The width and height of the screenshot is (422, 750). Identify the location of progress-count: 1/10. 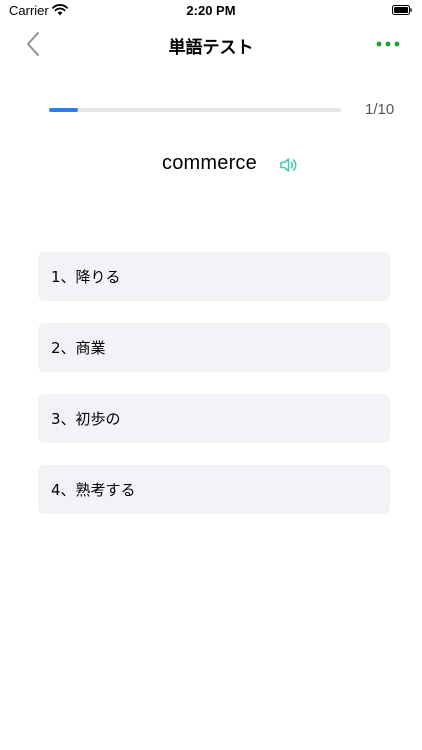
(380, 109).